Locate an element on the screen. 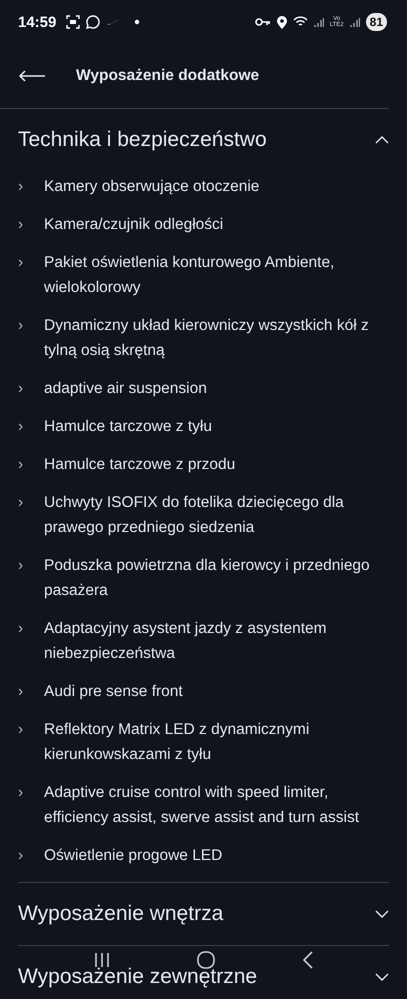 The width and height of the screenshot is (407, 999). section-header: Wyposażenie wnętrza is located at coordinates (203, 914).